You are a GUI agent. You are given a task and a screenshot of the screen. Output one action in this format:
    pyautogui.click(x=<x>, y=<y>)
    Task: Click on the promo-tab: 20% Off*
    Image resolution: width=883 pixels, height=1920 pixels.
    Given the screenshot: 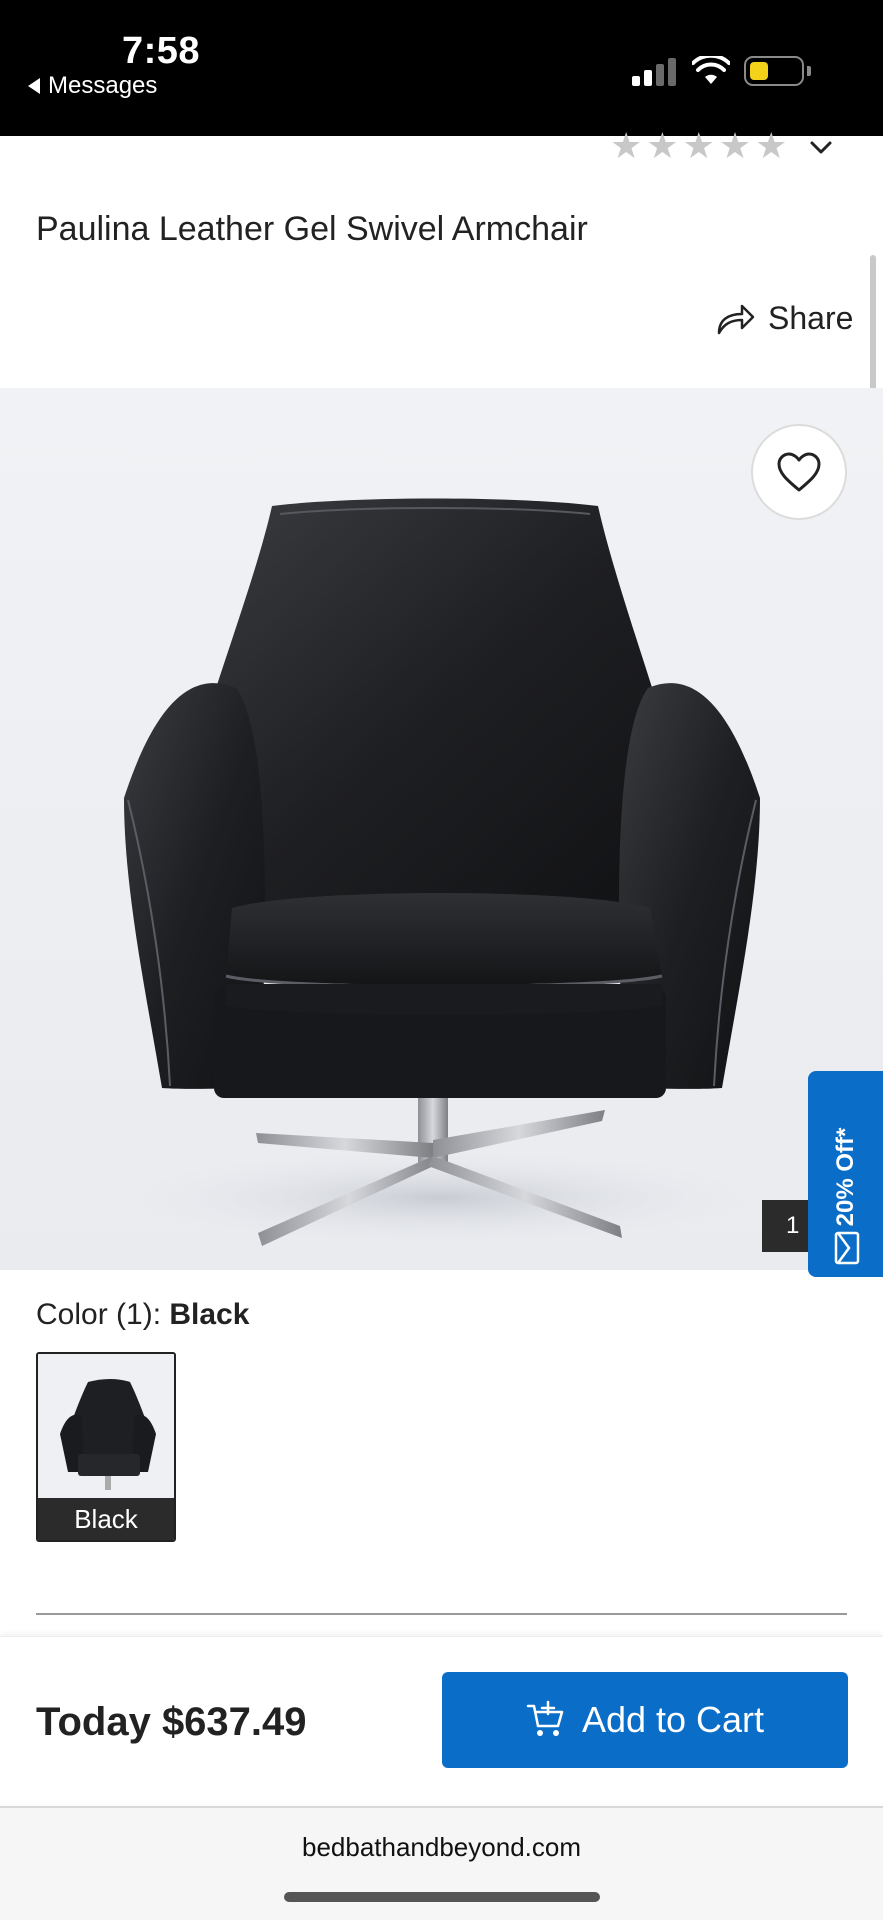 What is the action you would take?
    pyautogui.click(x=845, y=1174)
    